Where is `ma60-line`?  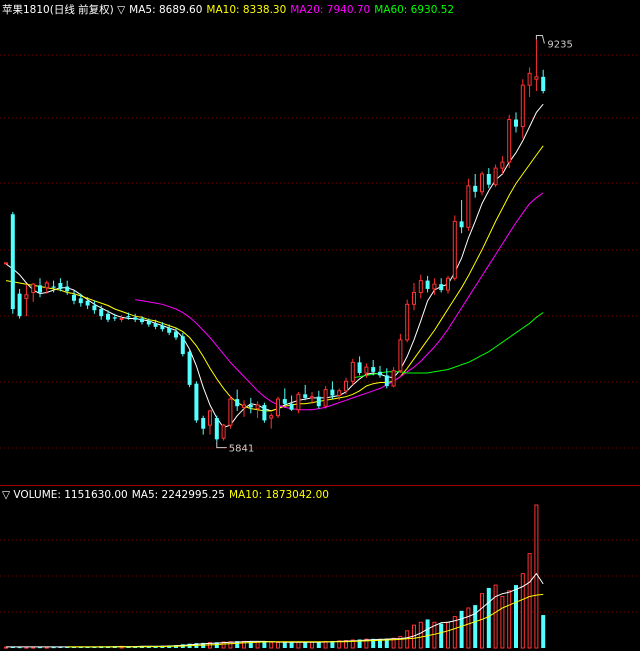
ma60-line is located at coordinates (448, 345).